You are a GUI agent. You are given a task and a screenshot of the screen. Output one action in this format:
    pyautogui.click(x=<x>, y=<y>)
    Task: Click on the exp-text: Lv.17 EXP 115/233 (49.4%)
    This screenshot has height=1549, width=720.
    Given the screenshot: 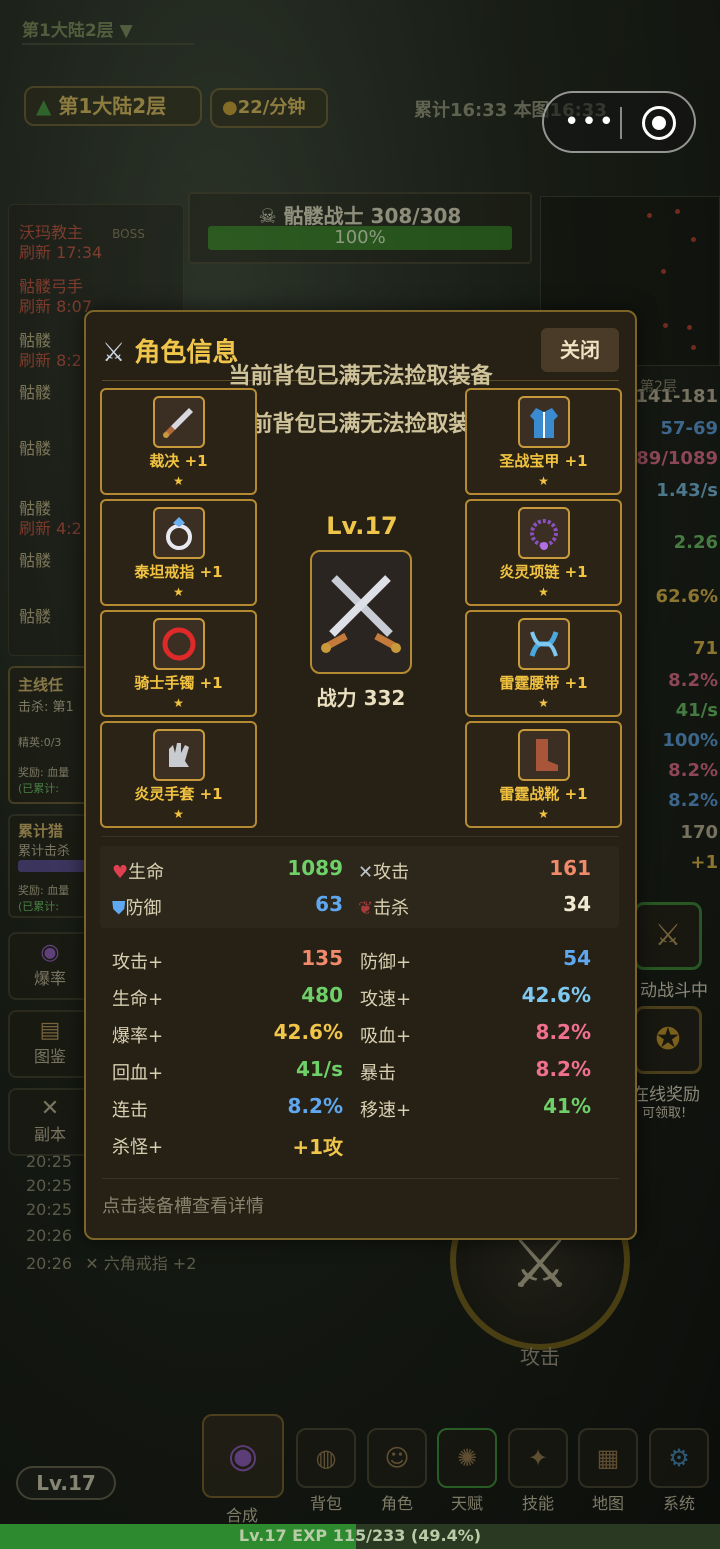 What is the action you would take?
    pyautogui.click(x=360, y=1535)
    